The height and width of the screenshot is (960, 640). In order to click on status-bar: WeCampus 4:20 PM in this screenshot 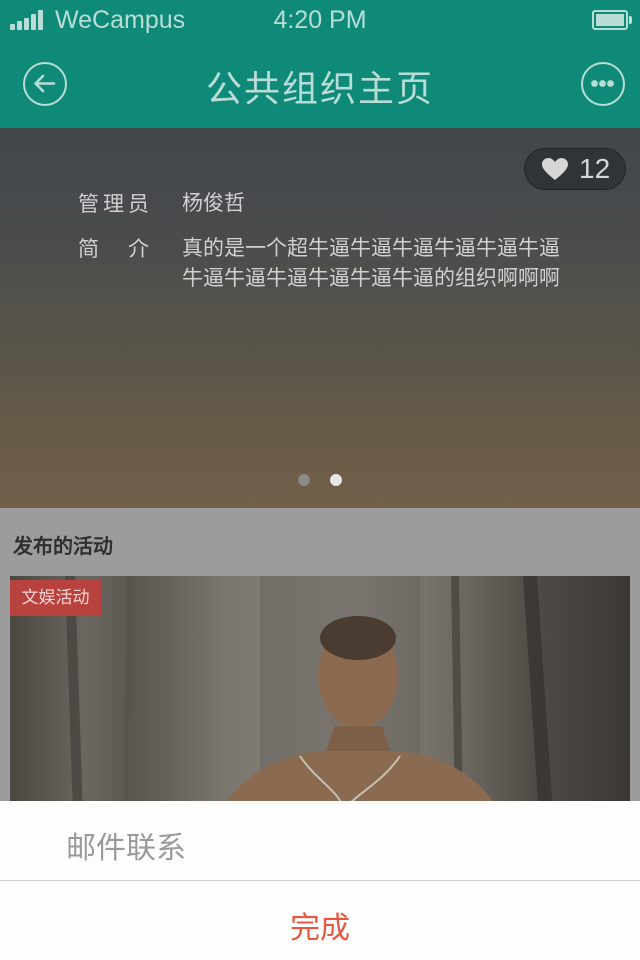, I will do `click(320, 20)`.